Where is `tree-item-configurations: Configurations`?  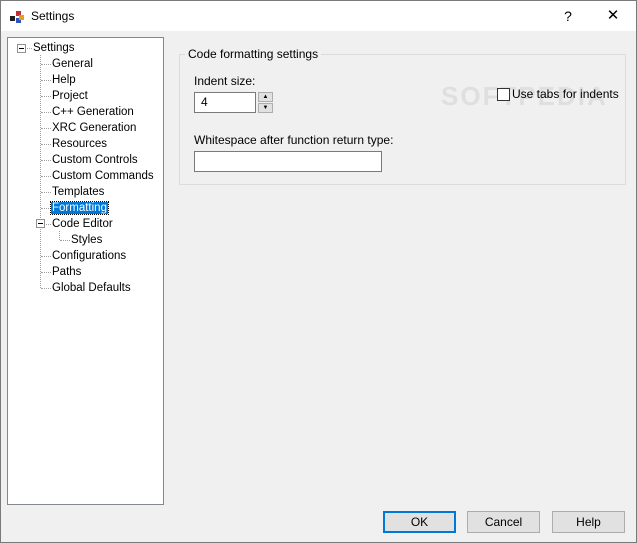 tree-item-configurations: Configurations is located at coordinates (89, 256).